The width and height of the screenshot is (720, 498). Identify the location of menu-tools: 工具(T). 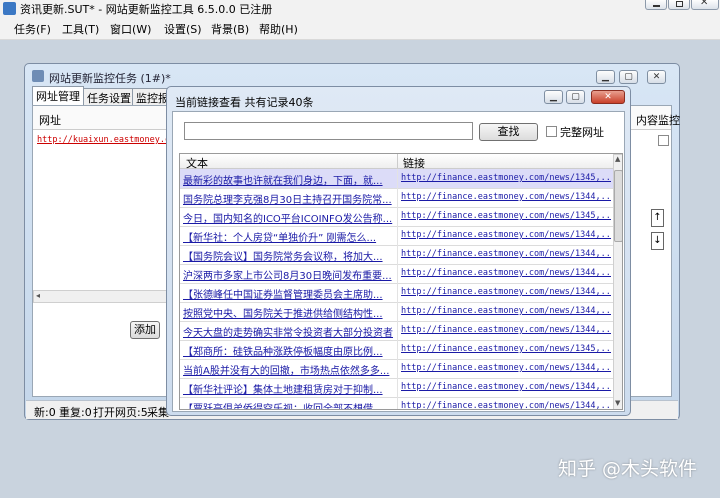
(80, 29).